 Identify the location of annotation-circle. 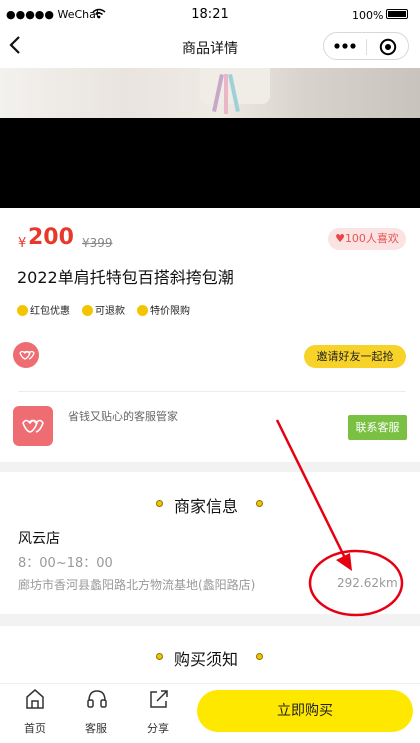
(356, 583).